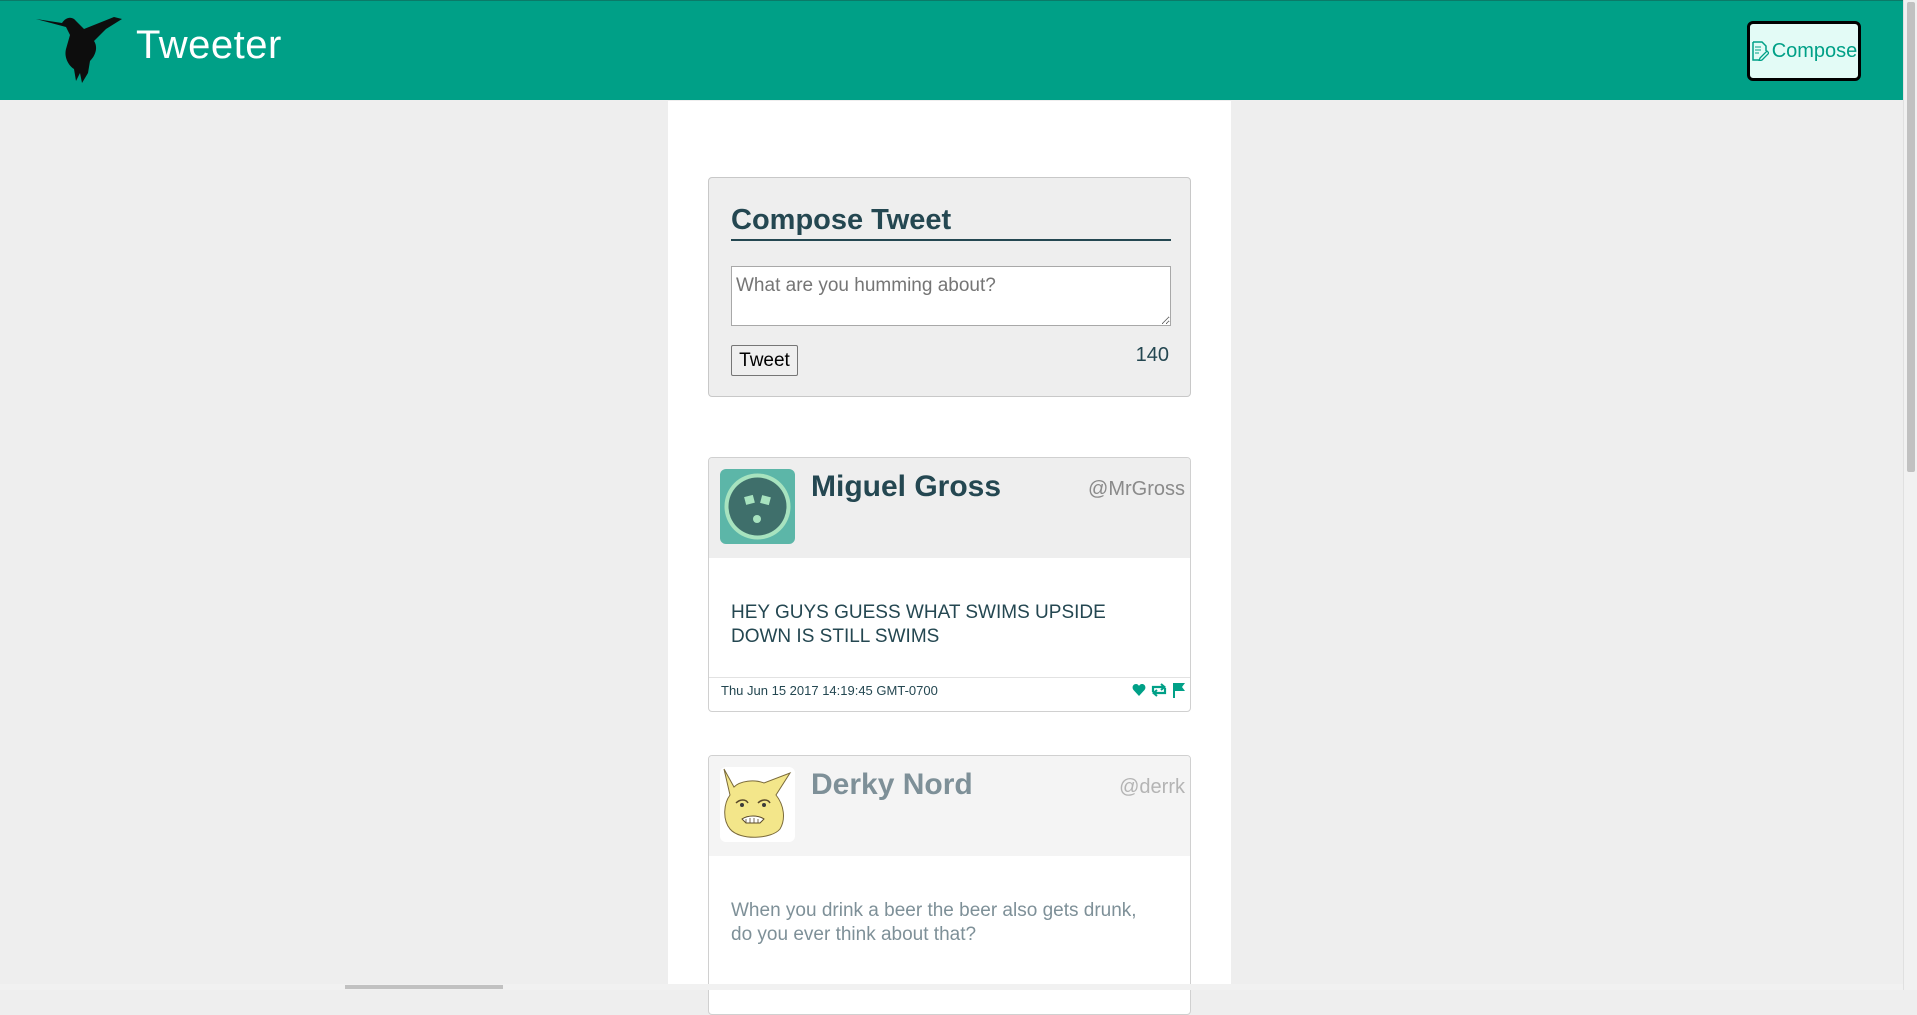 The width and height of the screenshot is (1917, 1015). Describe the element at coordinates (757, 506) in the screenshot. I see `robot-face-avatar` at that location.